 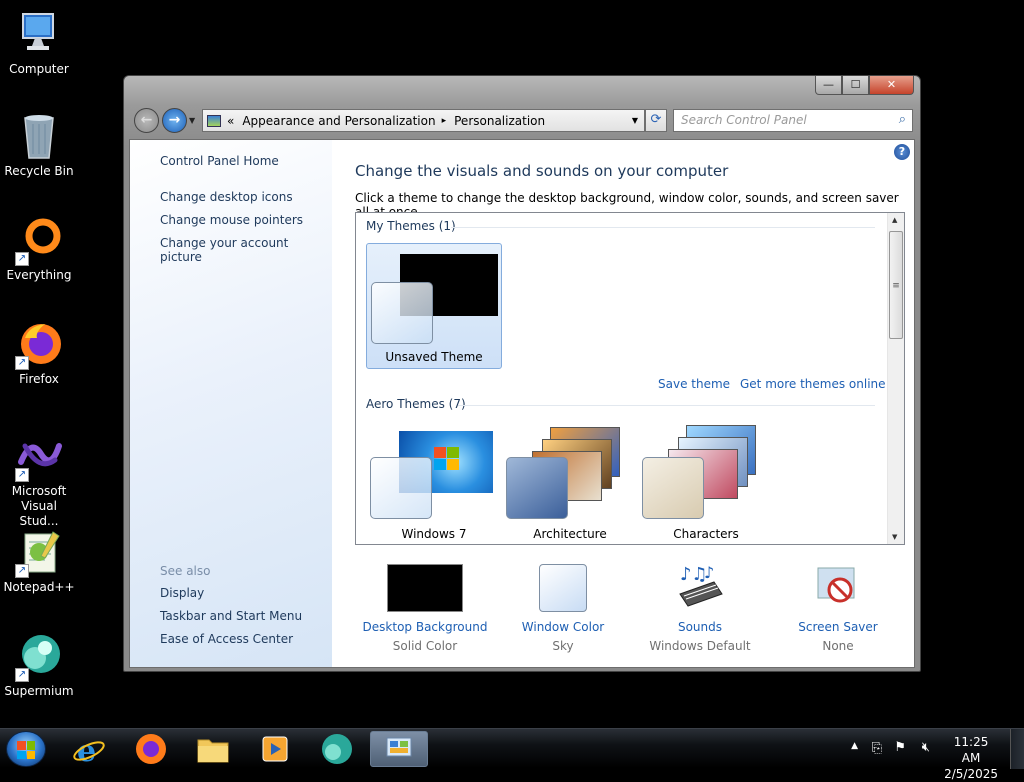 What do you see at coordinates (39, 561) in the screenshot?
I see `desktop-icon-notepad-plus-plus: ↗ Notepad++` at bounding box center [39, 561].